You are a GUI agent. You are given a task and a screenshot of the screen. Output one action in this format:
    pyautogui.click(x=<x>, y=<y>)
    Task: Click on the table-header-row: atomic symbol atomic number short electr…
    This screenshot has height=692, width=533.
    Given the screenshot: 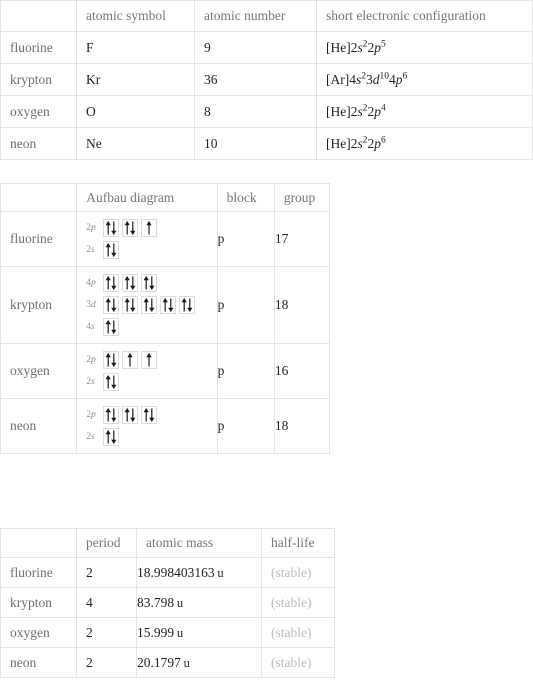 What is the action you would take?
    pyautogui.click(x=266, y=16)
    